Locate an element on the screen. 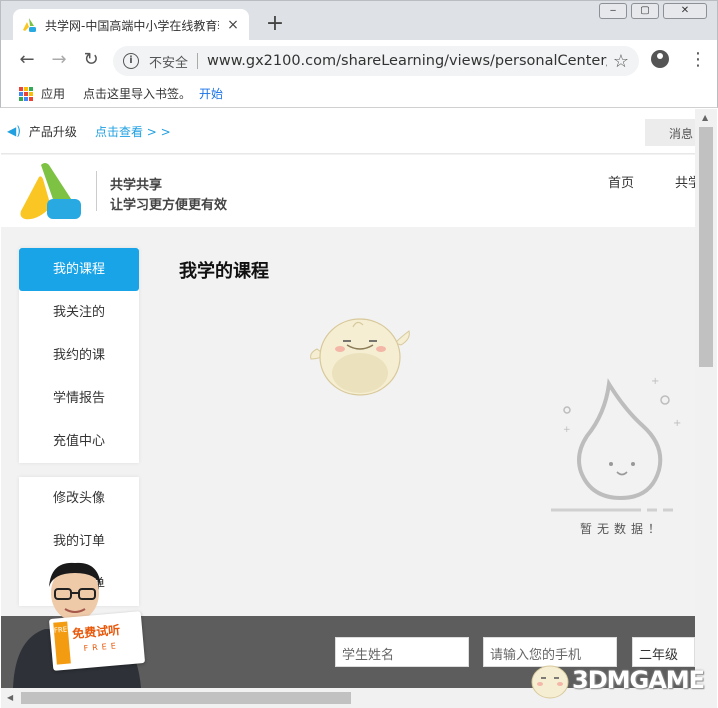  notice-bar: ◀) 产品升级 点击查看 > > 消息 is located at coordinates (359, 131).